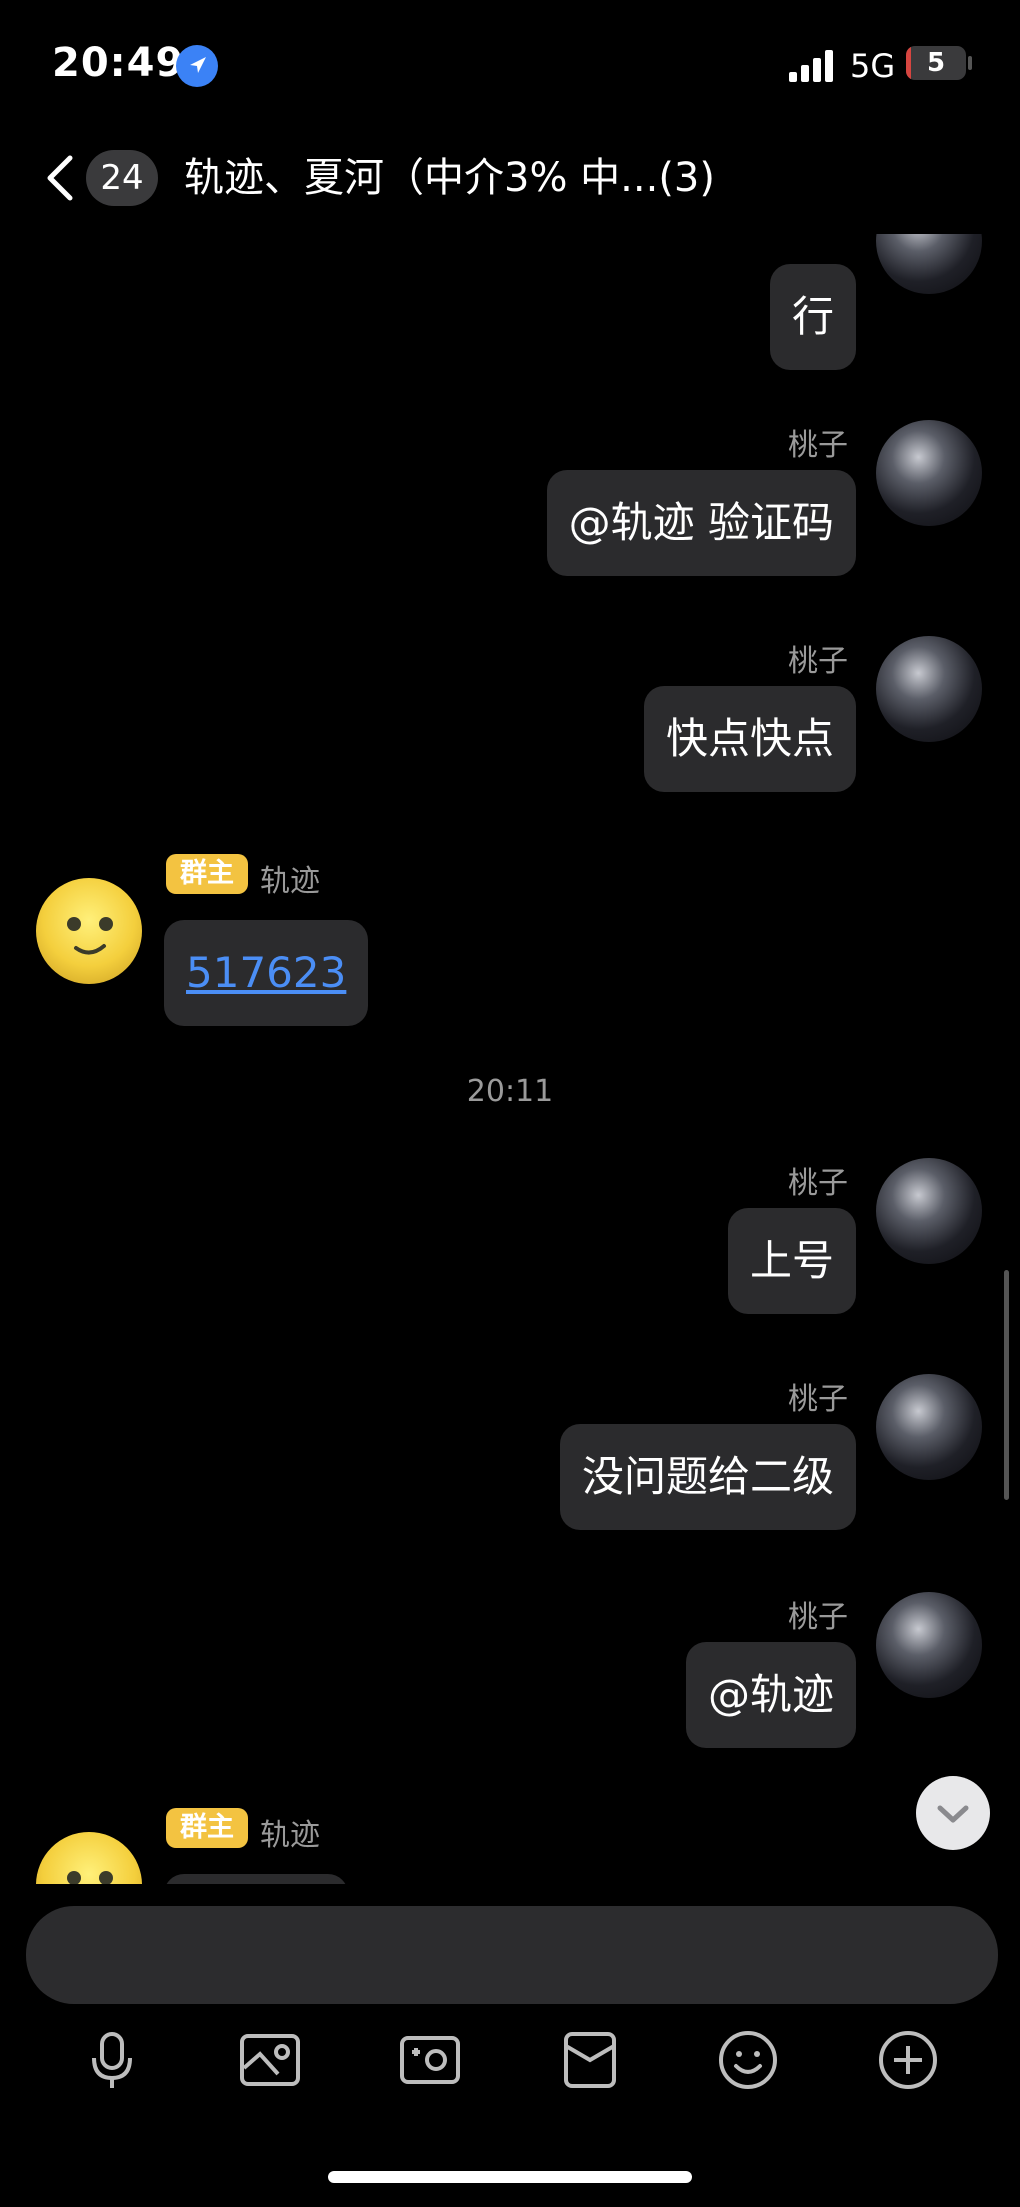 This screenshot has height=2207, width=1020. Describe the element at coordinates (510, 959) in the screenshot. I see `message-row: 群主 轨迹 517623` at that location.